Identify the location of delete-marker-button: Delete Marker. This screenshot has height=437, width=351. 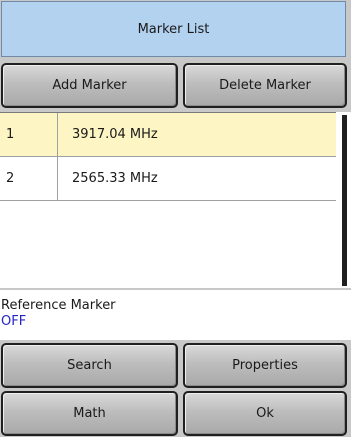
(265, 85).